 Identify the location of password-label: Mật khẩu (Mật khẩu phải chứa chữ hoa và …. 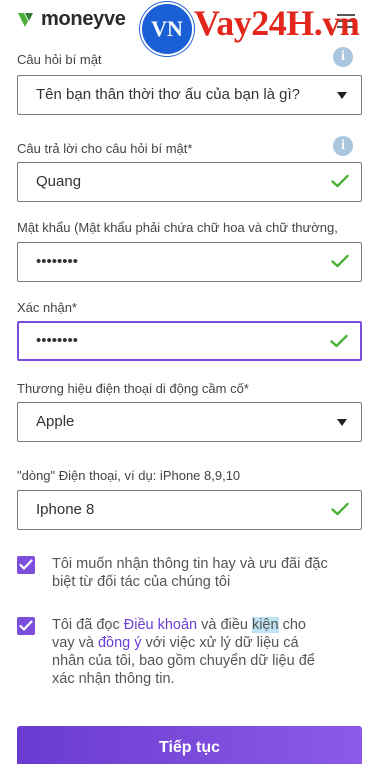
(177, 227).